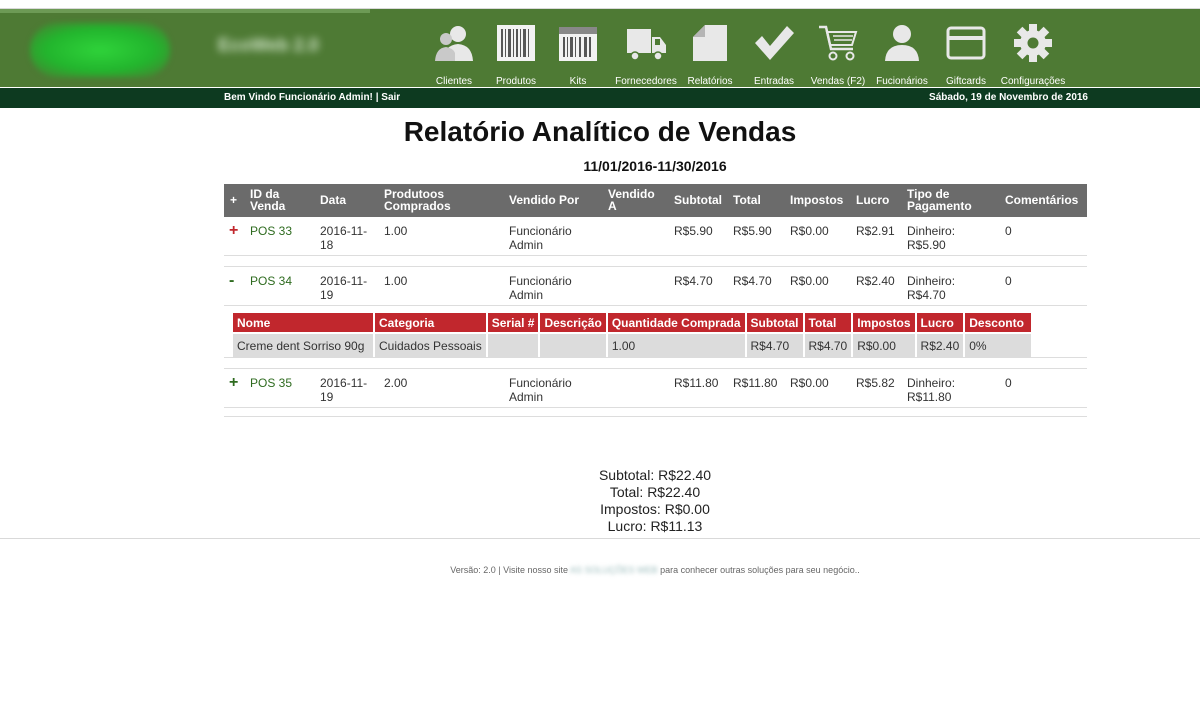 The image size is (1200, 703). What do you see at coordinates (696, 383) in the screenshot?
I see `sale-subtotal: R$11.80` at bounding box center [696, 383].